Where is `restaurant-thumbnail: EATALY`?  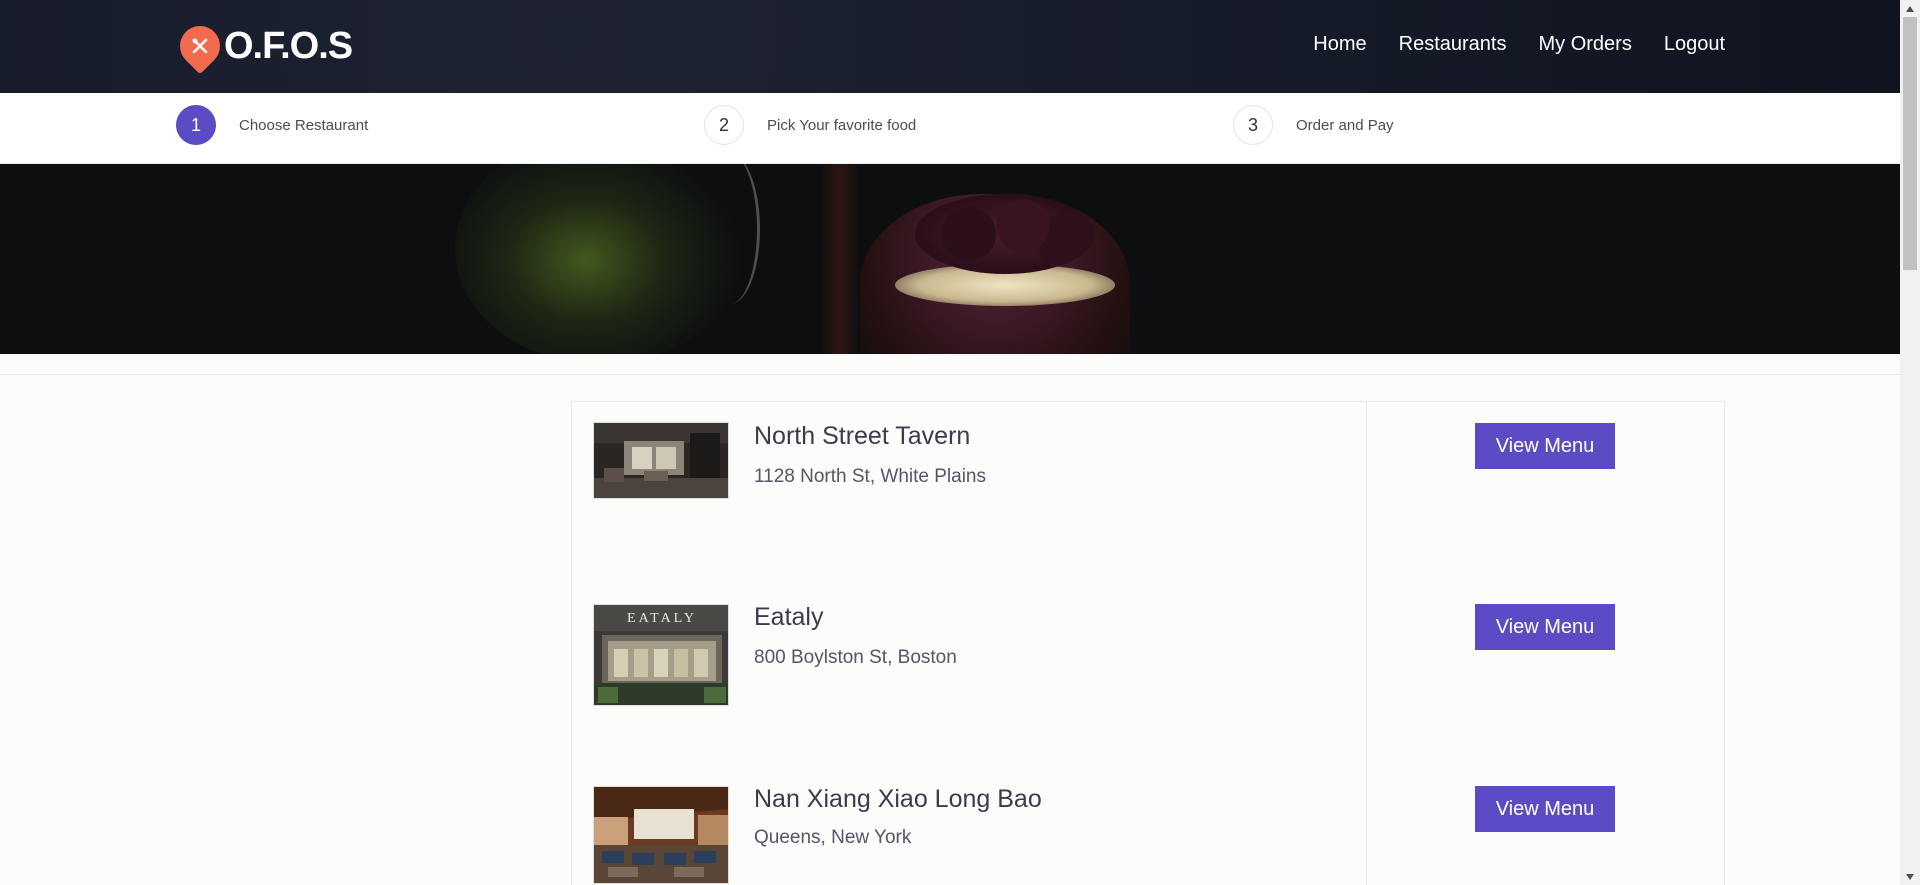 restaurant-thumbnail: EATALY is located at coordinates (661, 655).